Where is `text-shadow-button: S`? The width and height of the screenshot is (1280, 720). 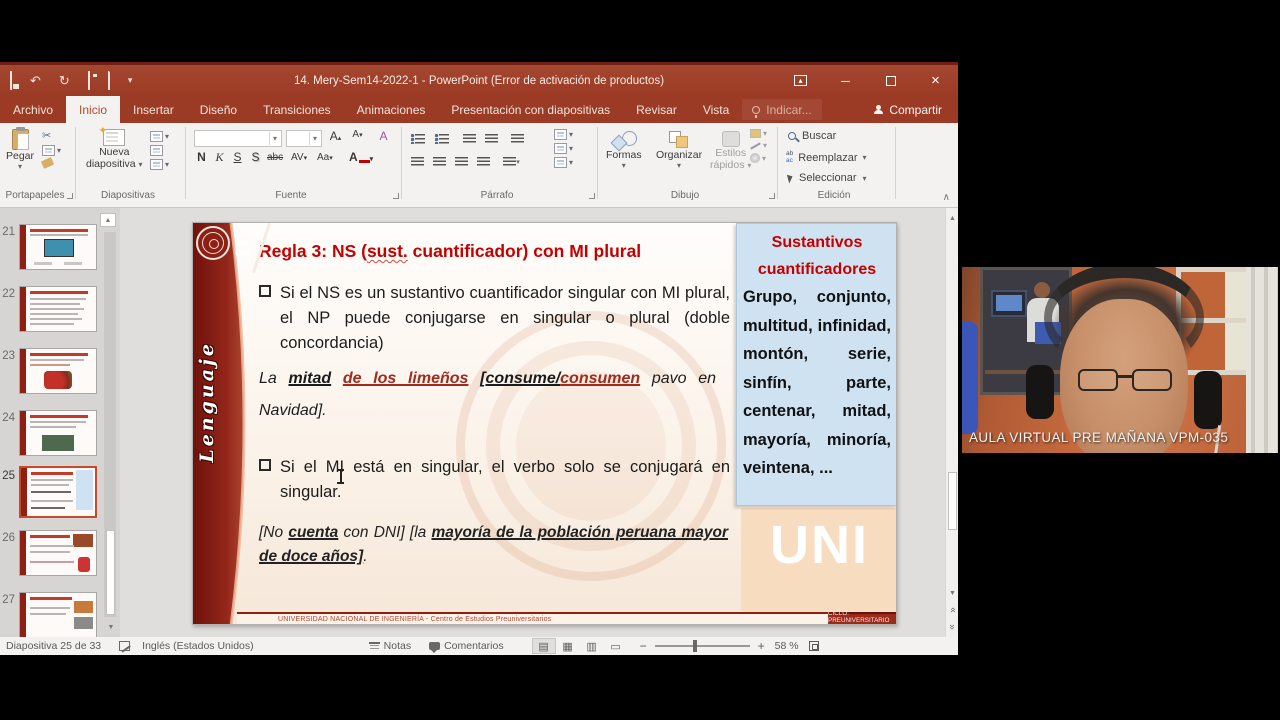
text-shadow-button: S is located at coordinates (255, 158).